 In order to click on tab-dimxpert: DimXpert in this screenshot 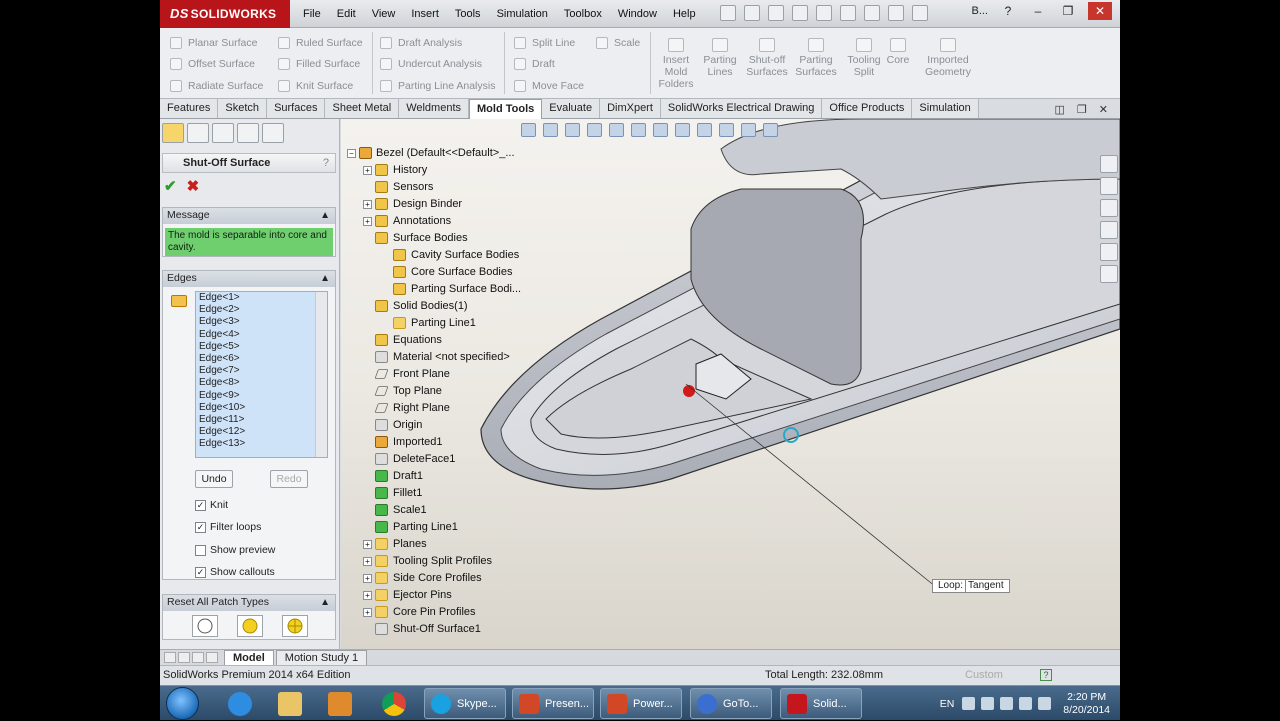, I will do `click(630, 108)`.